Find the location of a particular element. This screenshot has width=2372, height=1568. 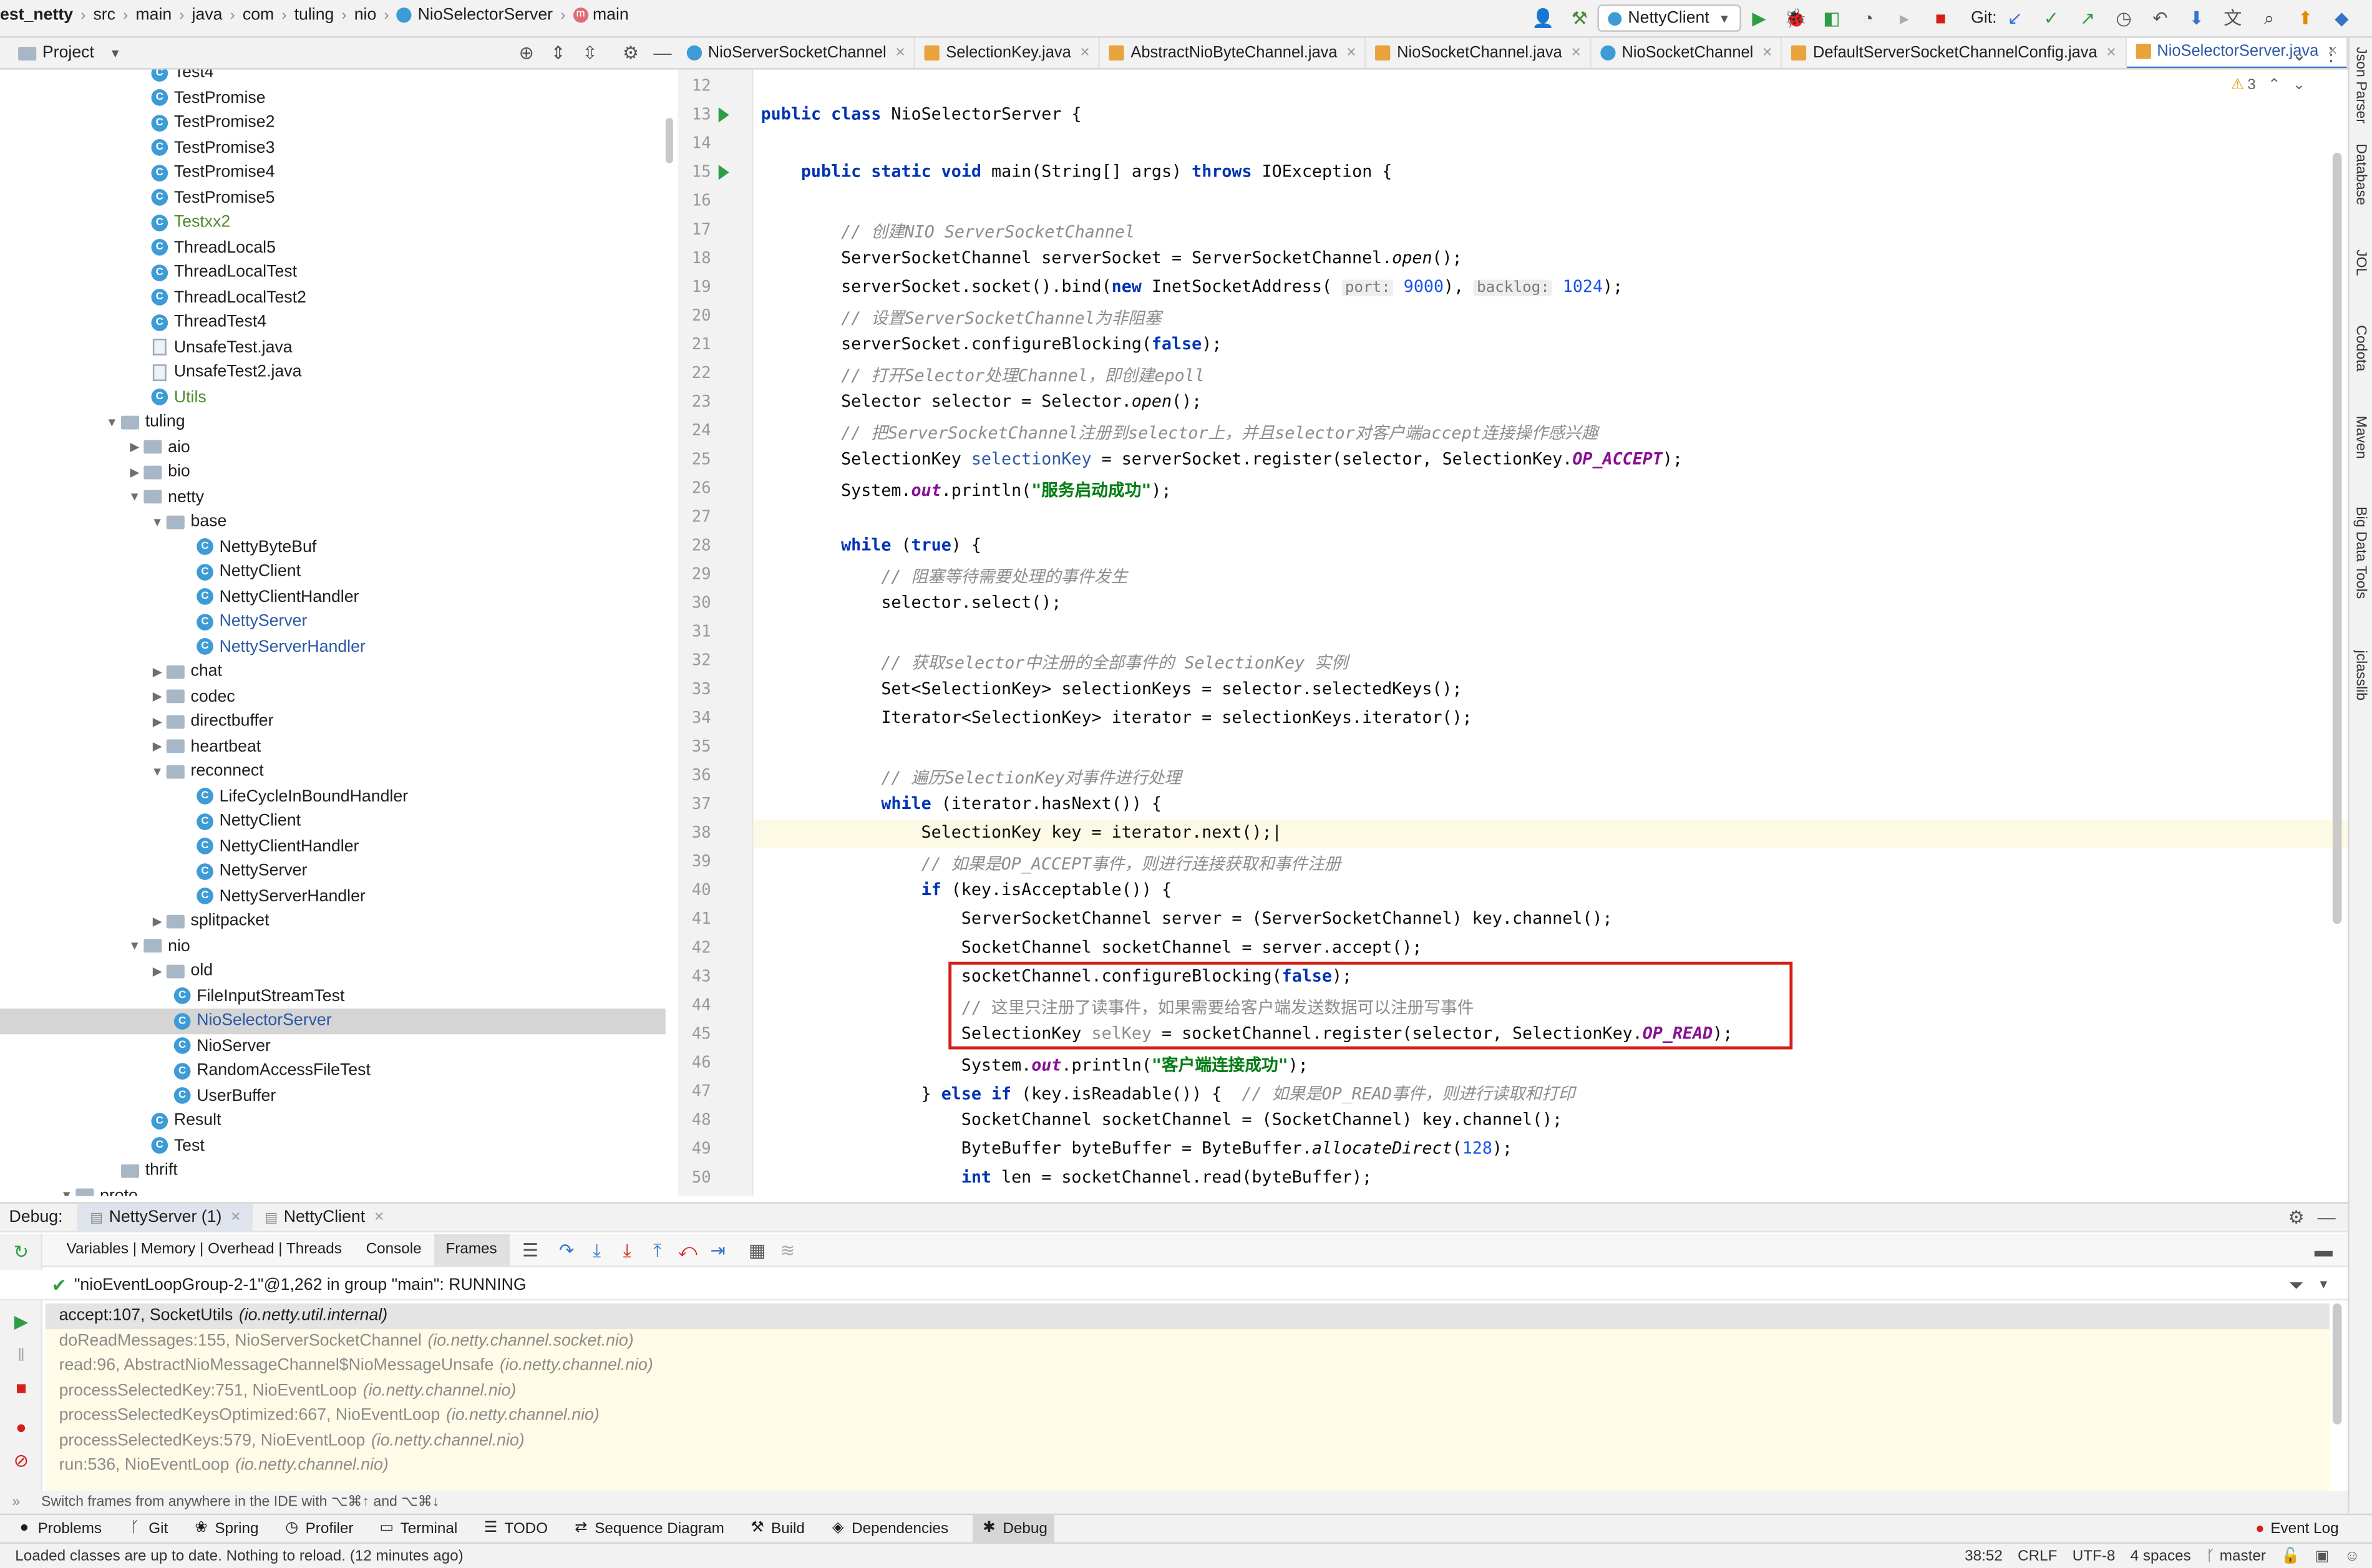

user-icon: 👤 is located at coordinates (1543, 18).